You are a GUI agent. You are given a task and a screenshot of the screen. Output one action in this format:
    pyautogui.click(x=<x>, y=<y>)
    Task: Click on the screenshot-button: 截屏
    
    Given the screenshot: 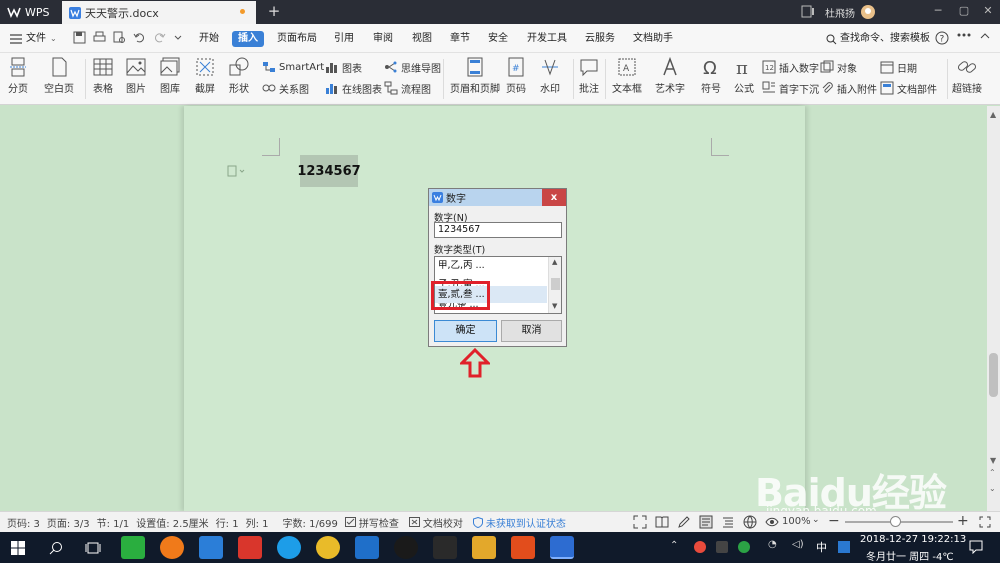 What is the action you would take?
    pyautogui.click(x=205, y=75)
    